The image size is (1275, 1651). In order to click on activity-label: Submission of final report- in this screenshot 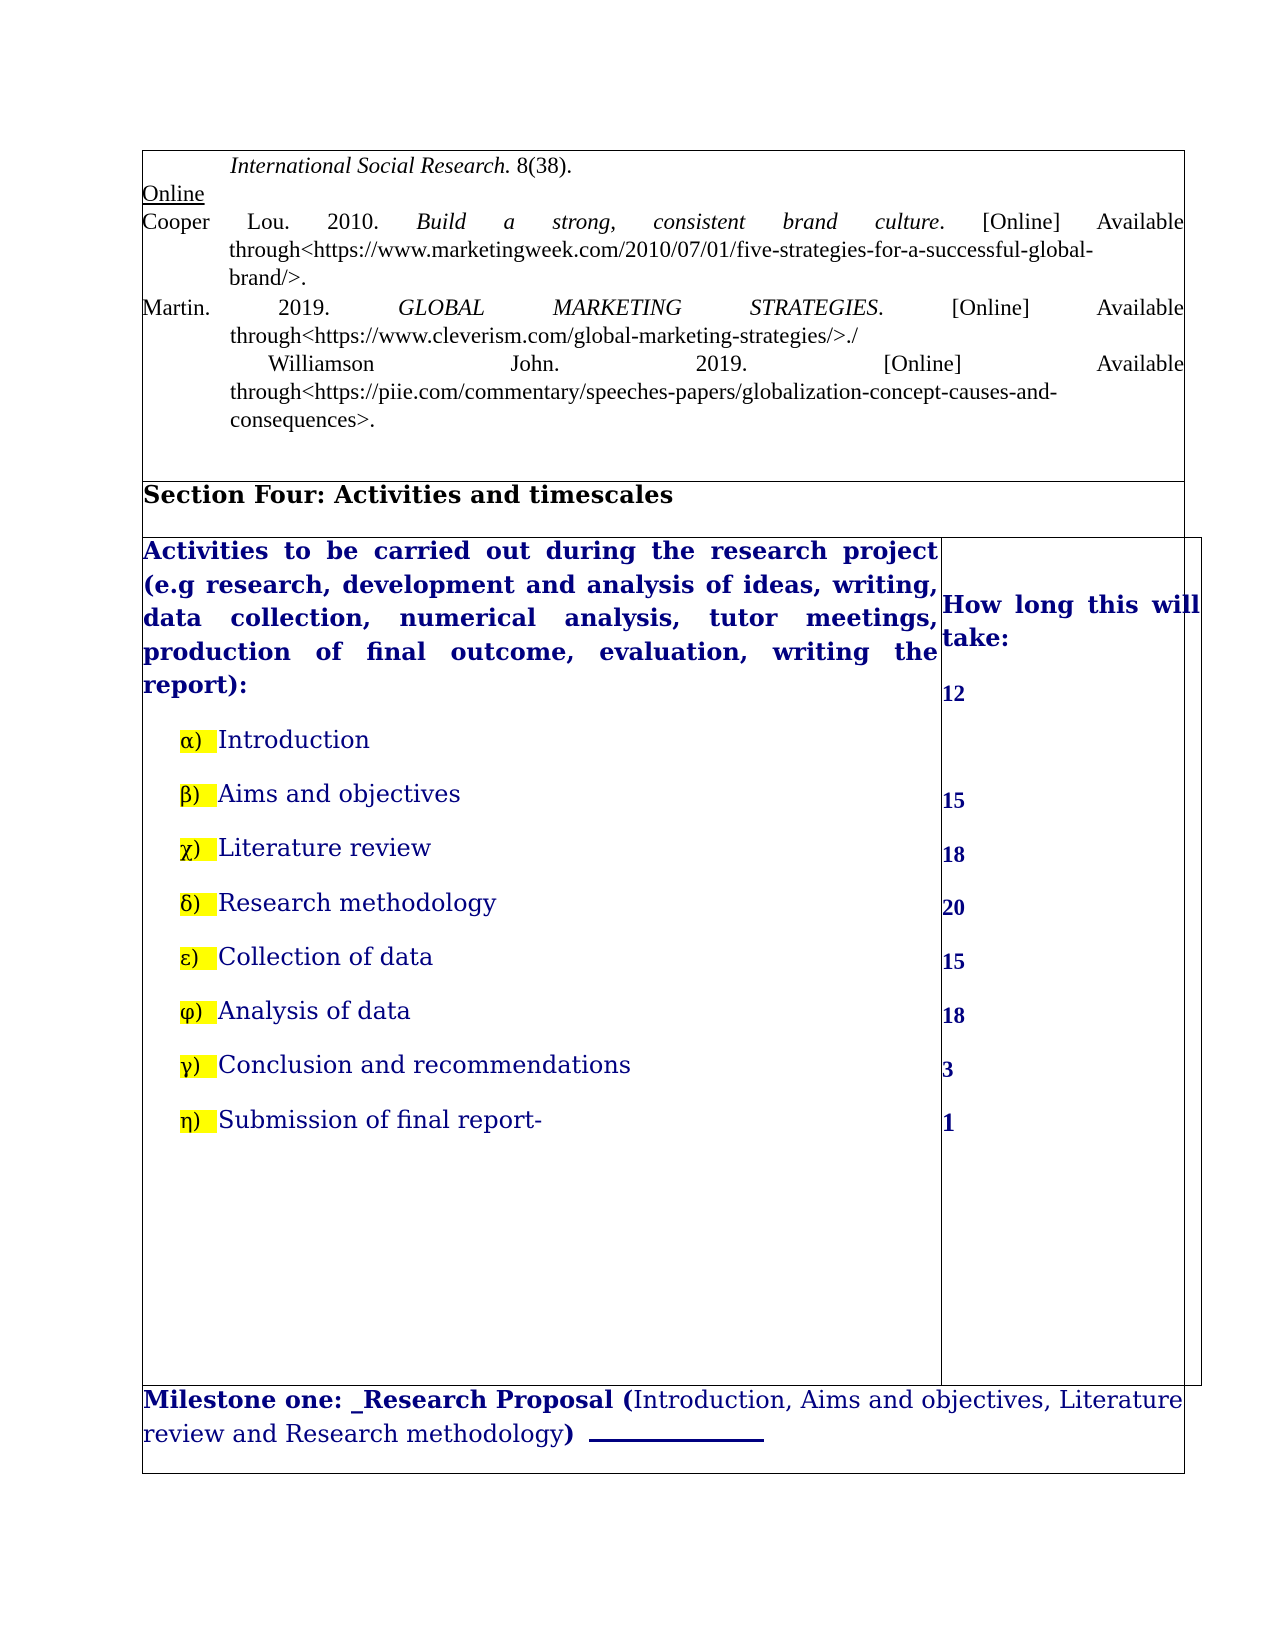, I will do `click(380, 1120)`.